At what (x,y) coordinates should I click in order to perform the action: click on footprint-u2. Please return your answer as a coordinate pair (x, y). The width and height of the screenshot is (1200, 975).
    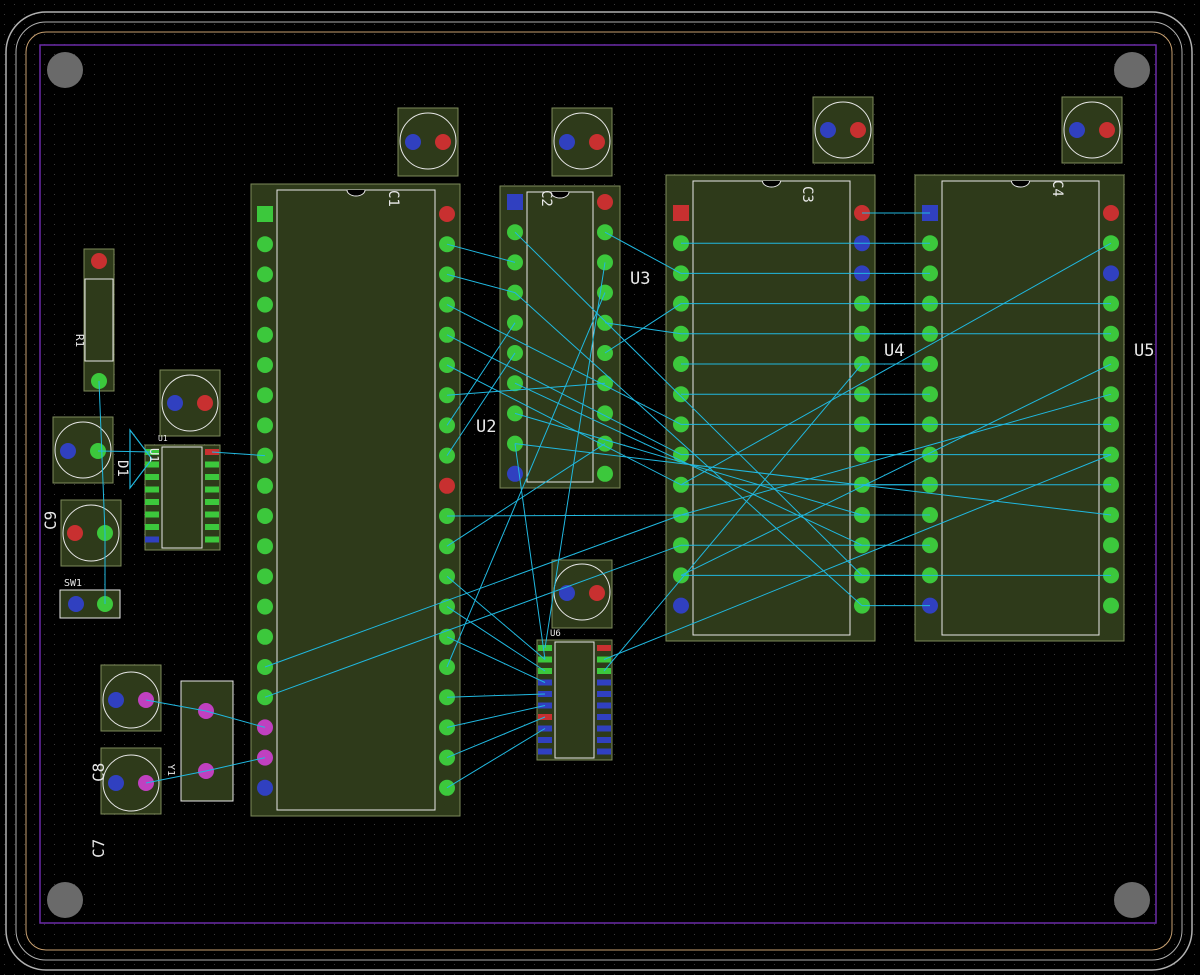
    Looking at the image, I should click on (355, 500).